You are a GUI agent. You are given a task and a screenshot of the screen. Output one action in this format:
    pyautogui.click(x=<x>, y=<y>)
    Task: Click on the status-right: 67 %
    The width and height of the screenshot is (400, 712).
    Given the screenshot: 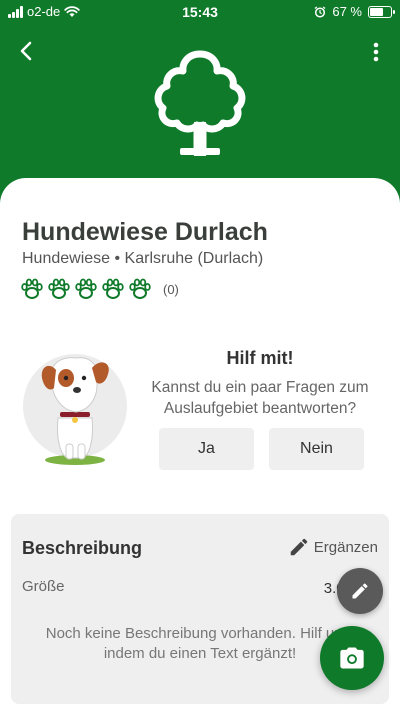 What is the action you would take?
    pyautogui.click(x=354, y=11)
    